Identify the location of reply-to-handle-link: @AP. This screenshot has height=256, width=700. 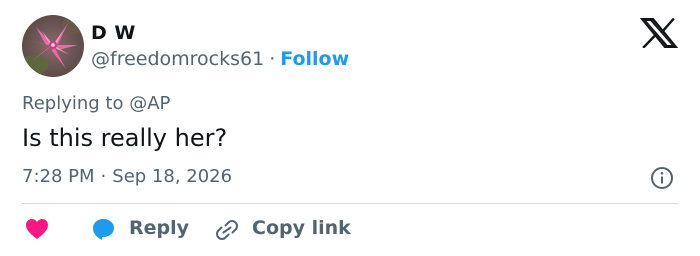
(149, 103).